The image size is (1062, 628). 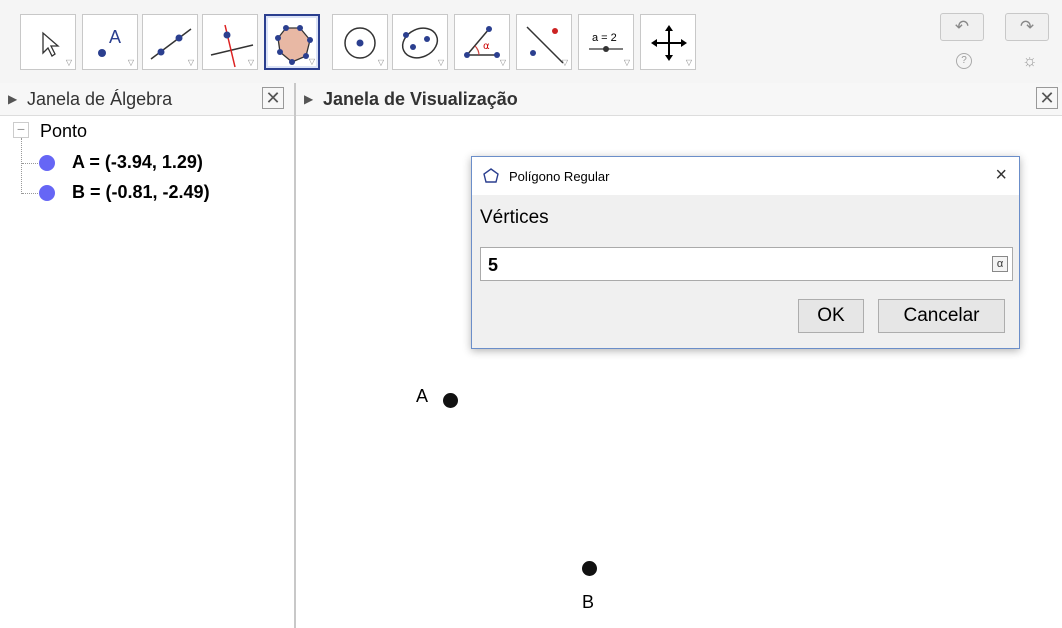 I want to click on collapse-group-button: −, so click(x=21, y=130).